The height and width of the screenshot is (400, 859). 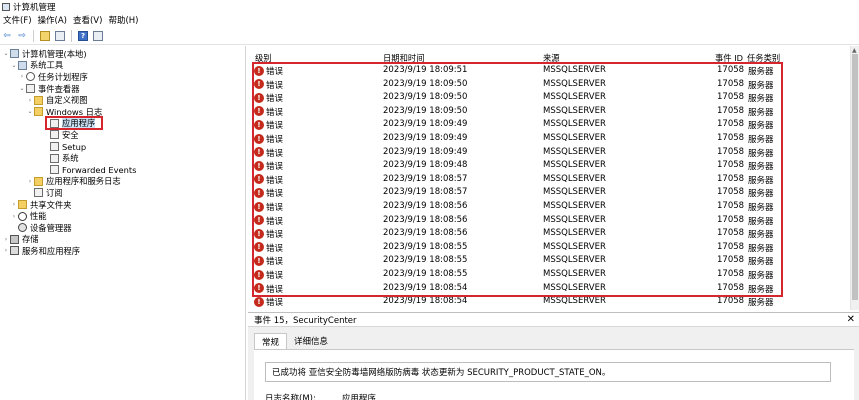 What do you see at coordinates (429, 36) in the screenshot?
I see `toolbar: ⇦ ⇨ ?` at bounding box center [429, 36].